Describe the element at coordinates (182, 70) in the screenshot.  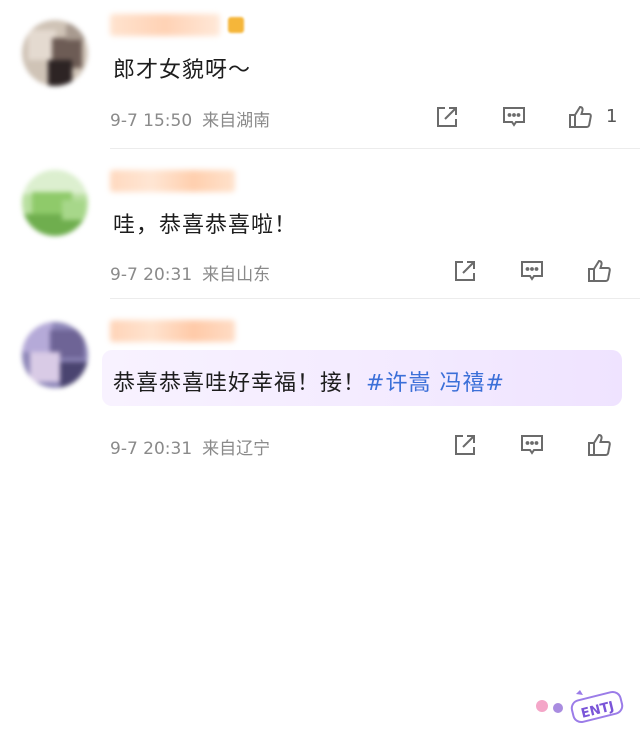
I see `comment-text: 郎才女貌呀～` at that location.